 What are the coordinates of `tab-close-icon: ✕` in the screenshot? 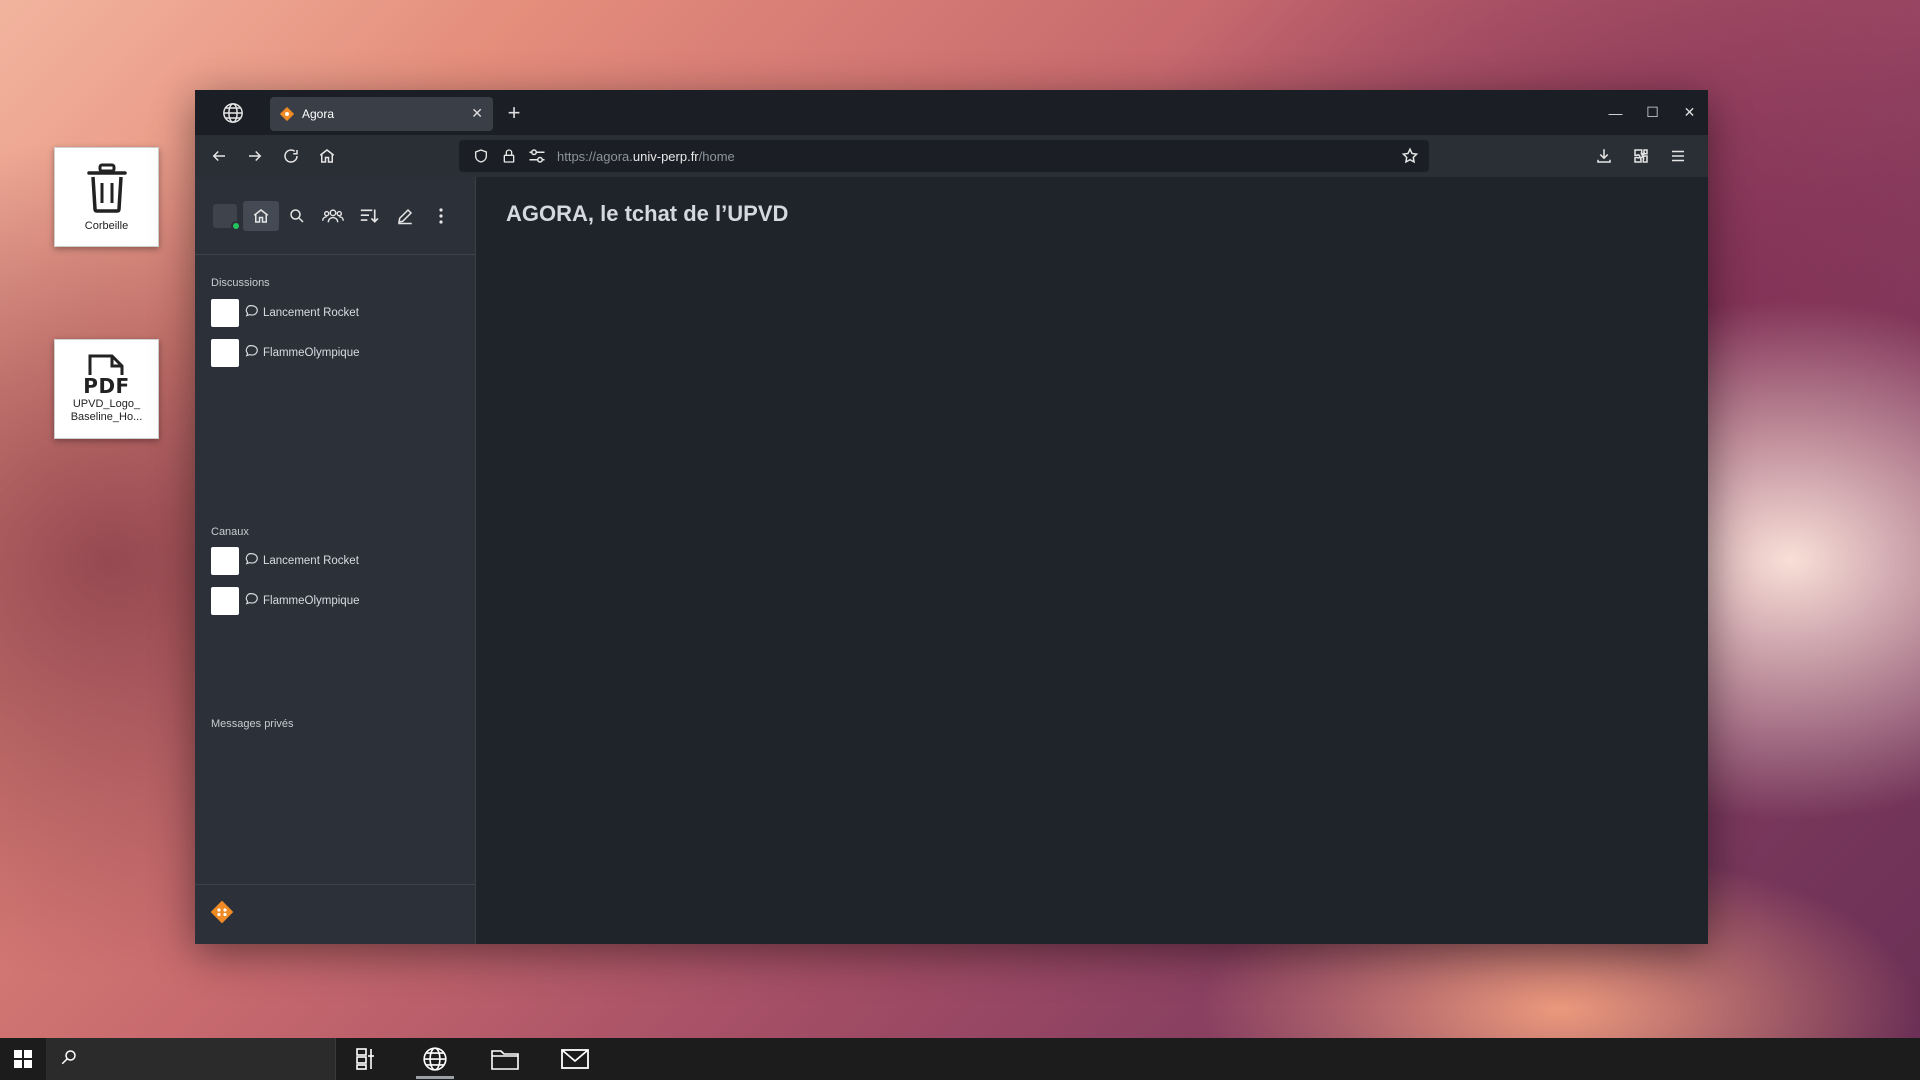 It's located at (477, 113).